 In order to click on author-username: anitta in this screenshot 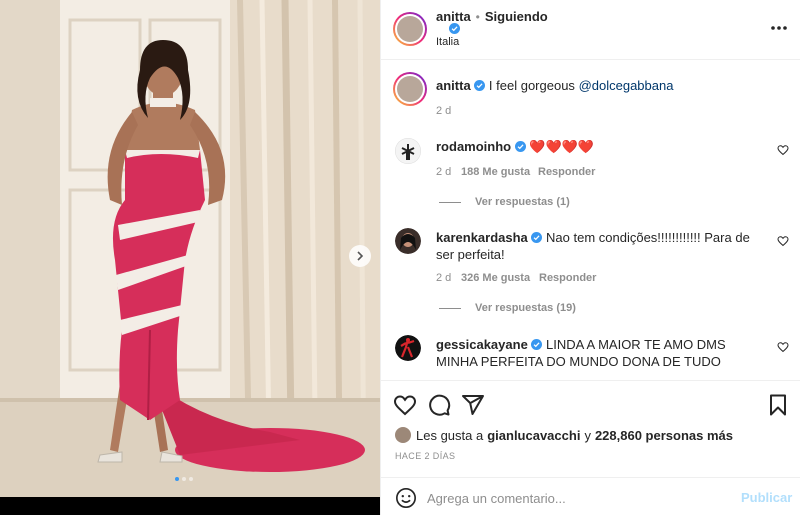, I will do `click(453, 16)`.